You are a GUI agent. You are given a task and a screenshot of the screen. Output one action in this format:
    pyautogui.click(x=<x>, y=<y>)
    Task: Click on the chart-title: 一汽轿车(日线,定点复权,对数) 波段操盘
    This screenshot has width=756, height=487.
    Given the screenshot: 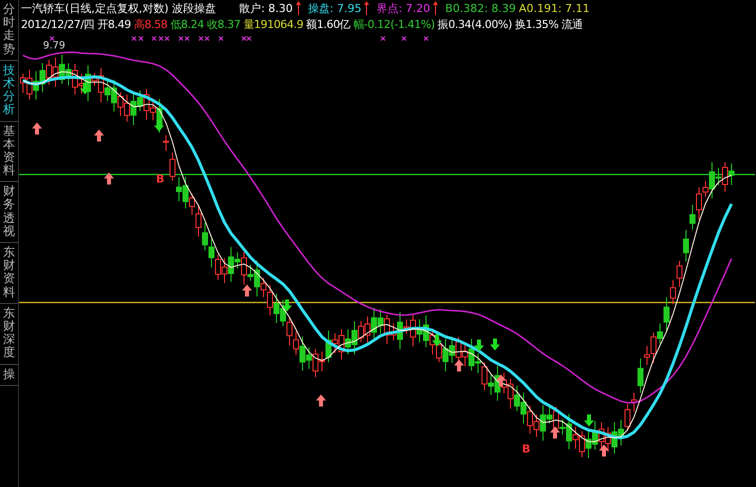 What is the action you would take?
    pyautogui.click(x=118, y=8)
    